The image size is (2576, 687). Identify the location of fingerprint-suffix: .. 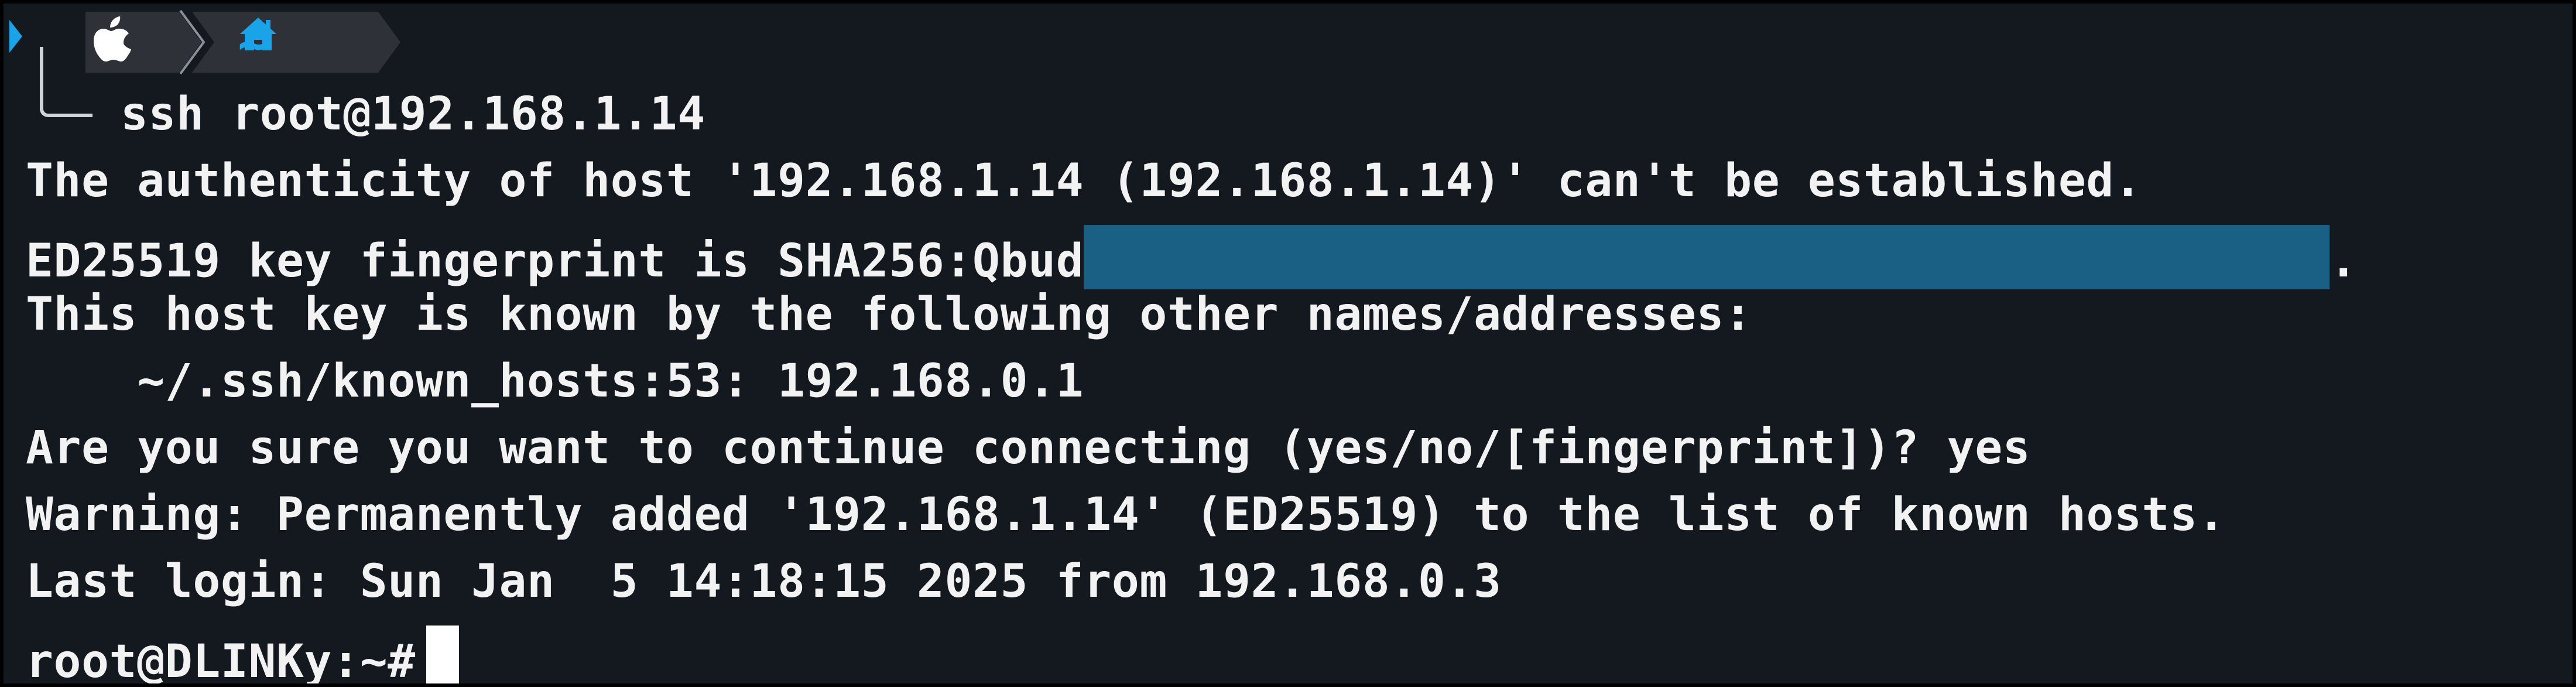
(2344, 261).